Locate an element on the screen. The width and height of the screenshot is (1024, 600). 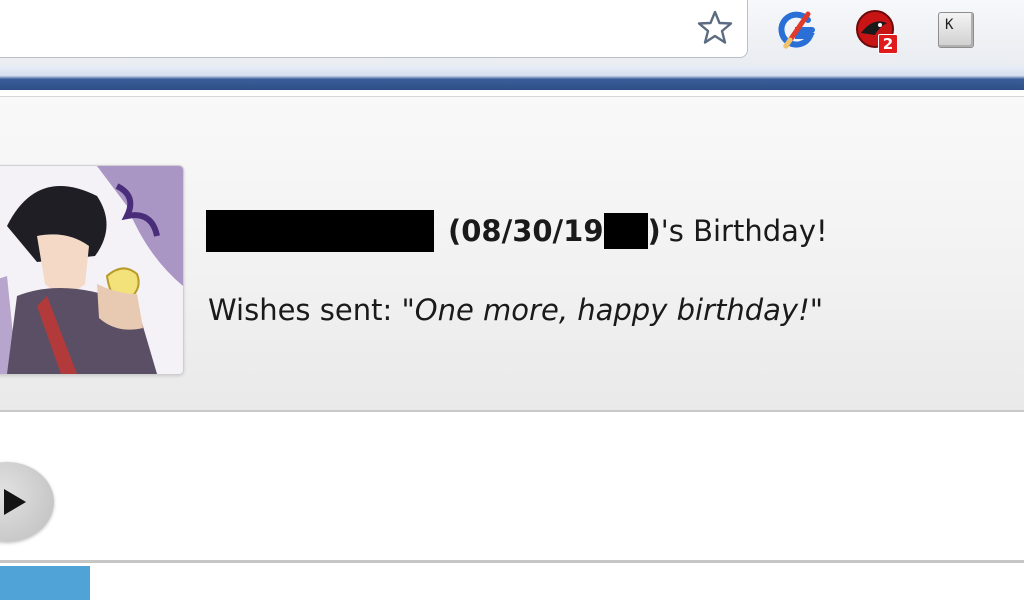
notification-badge: 2 is located at coordinates (888, 44).